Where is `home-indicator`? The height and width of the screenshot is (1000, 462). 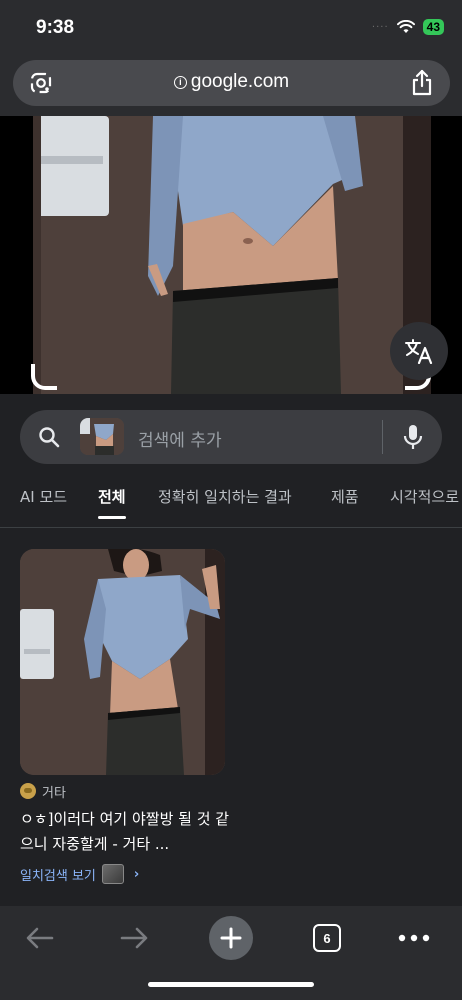 home-indicator is located at coordinates (231, 984).